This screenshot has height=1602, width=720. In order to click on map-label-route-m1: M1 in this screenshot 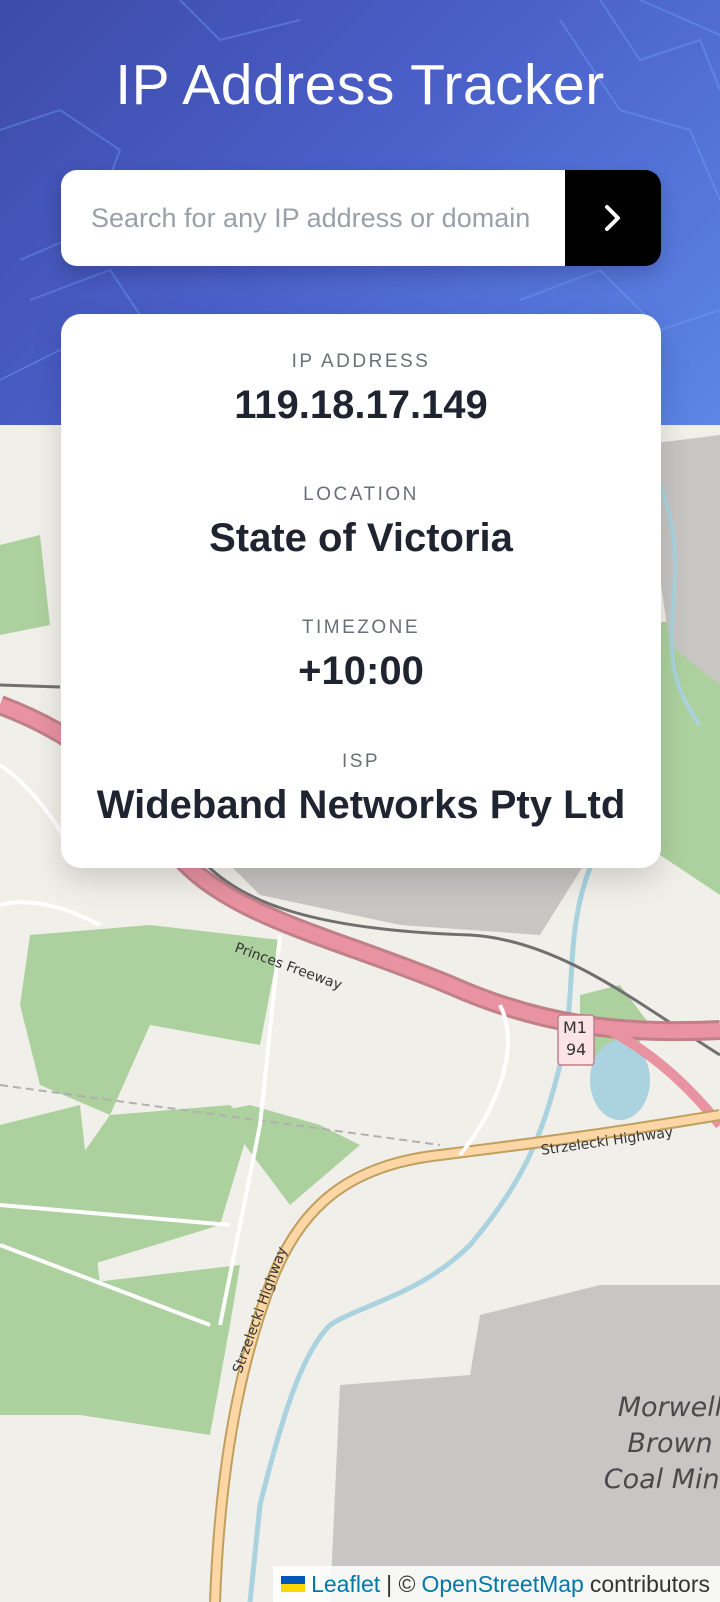, I will do `click(575, 1027)`.